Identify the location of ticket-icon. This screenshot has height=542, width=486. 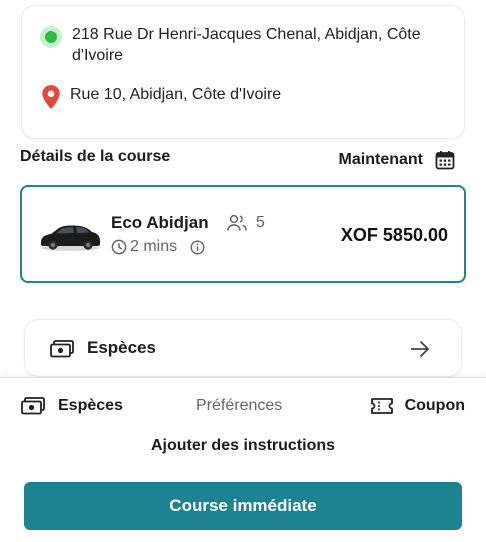
(381, 406).